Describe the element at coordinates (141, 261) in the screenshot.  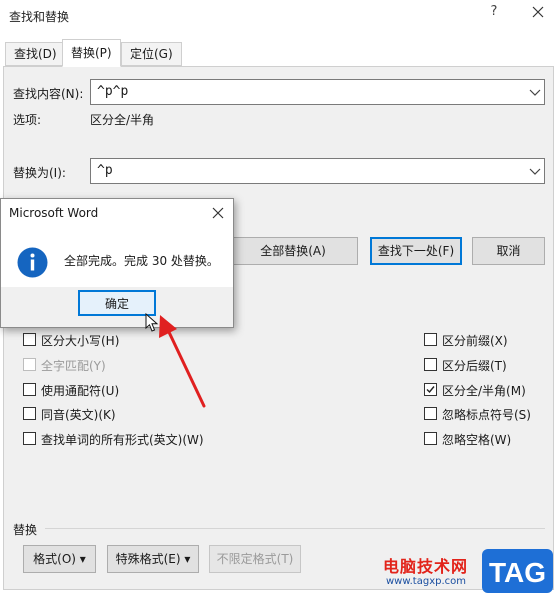
I see `message-text: 全部完成。完成 30 处替换。` at that location.